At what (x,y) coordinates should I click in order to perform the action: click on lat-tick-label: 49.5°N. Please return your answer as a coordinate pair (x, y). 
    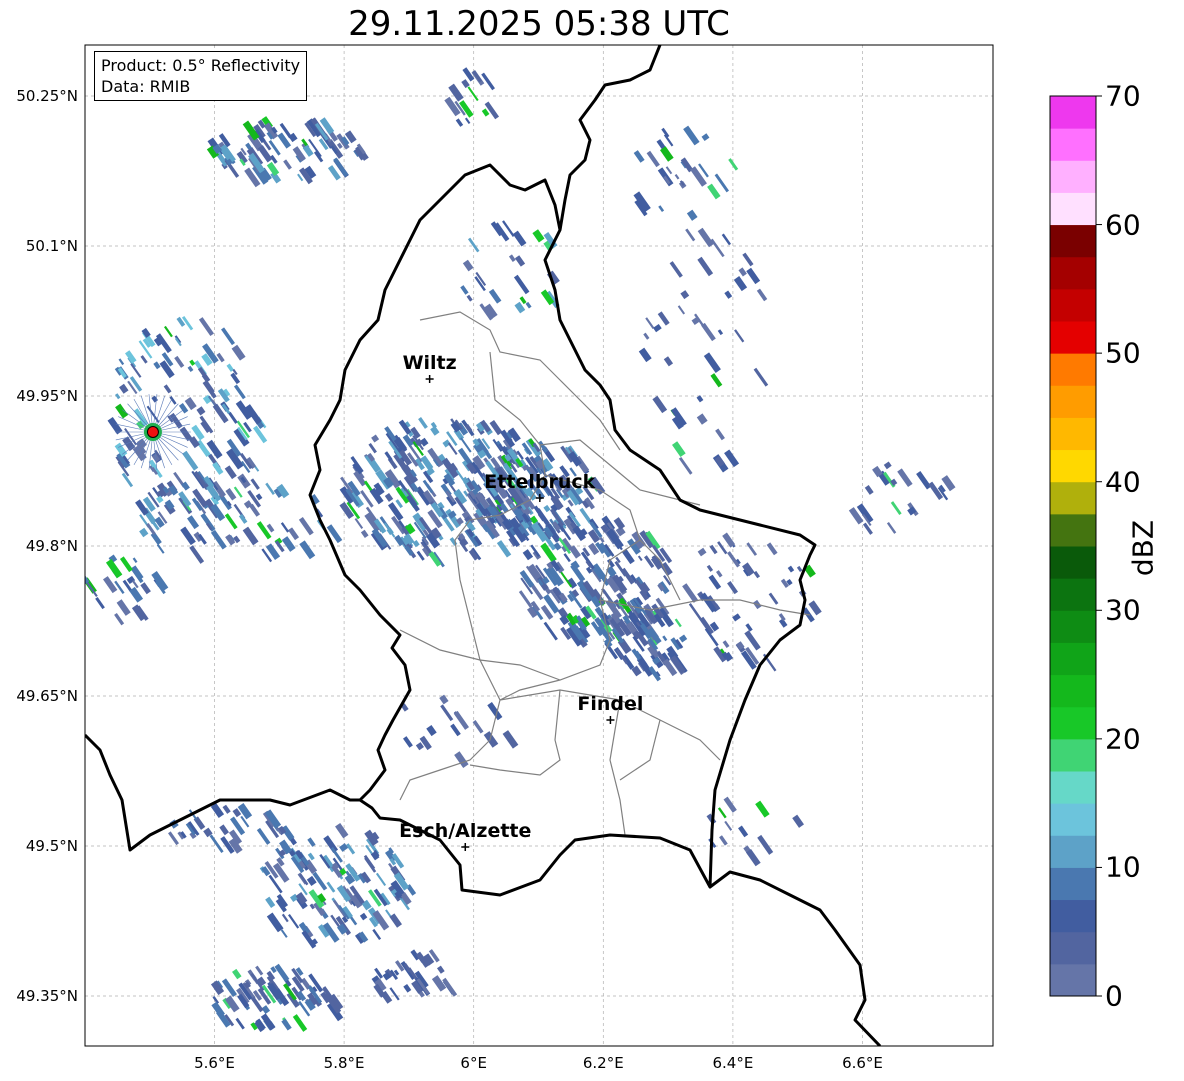
    Looking at the image, I should click on (51, 846).